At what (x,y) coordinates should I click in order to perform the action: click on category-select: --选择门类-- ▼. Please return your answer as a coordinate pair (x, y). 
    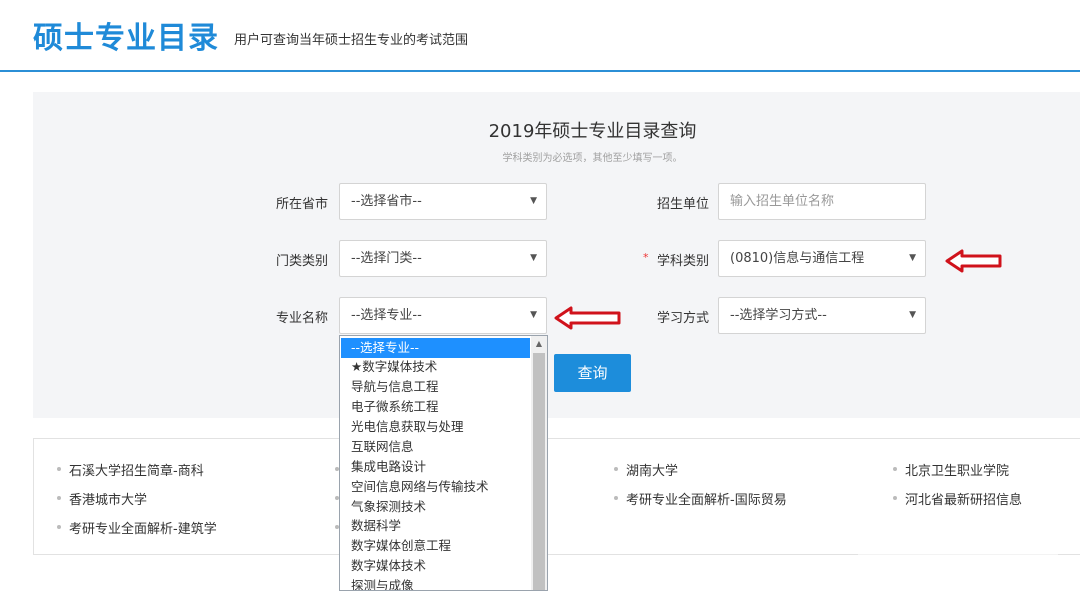
    Looking at the image, I should click on (443, 258).